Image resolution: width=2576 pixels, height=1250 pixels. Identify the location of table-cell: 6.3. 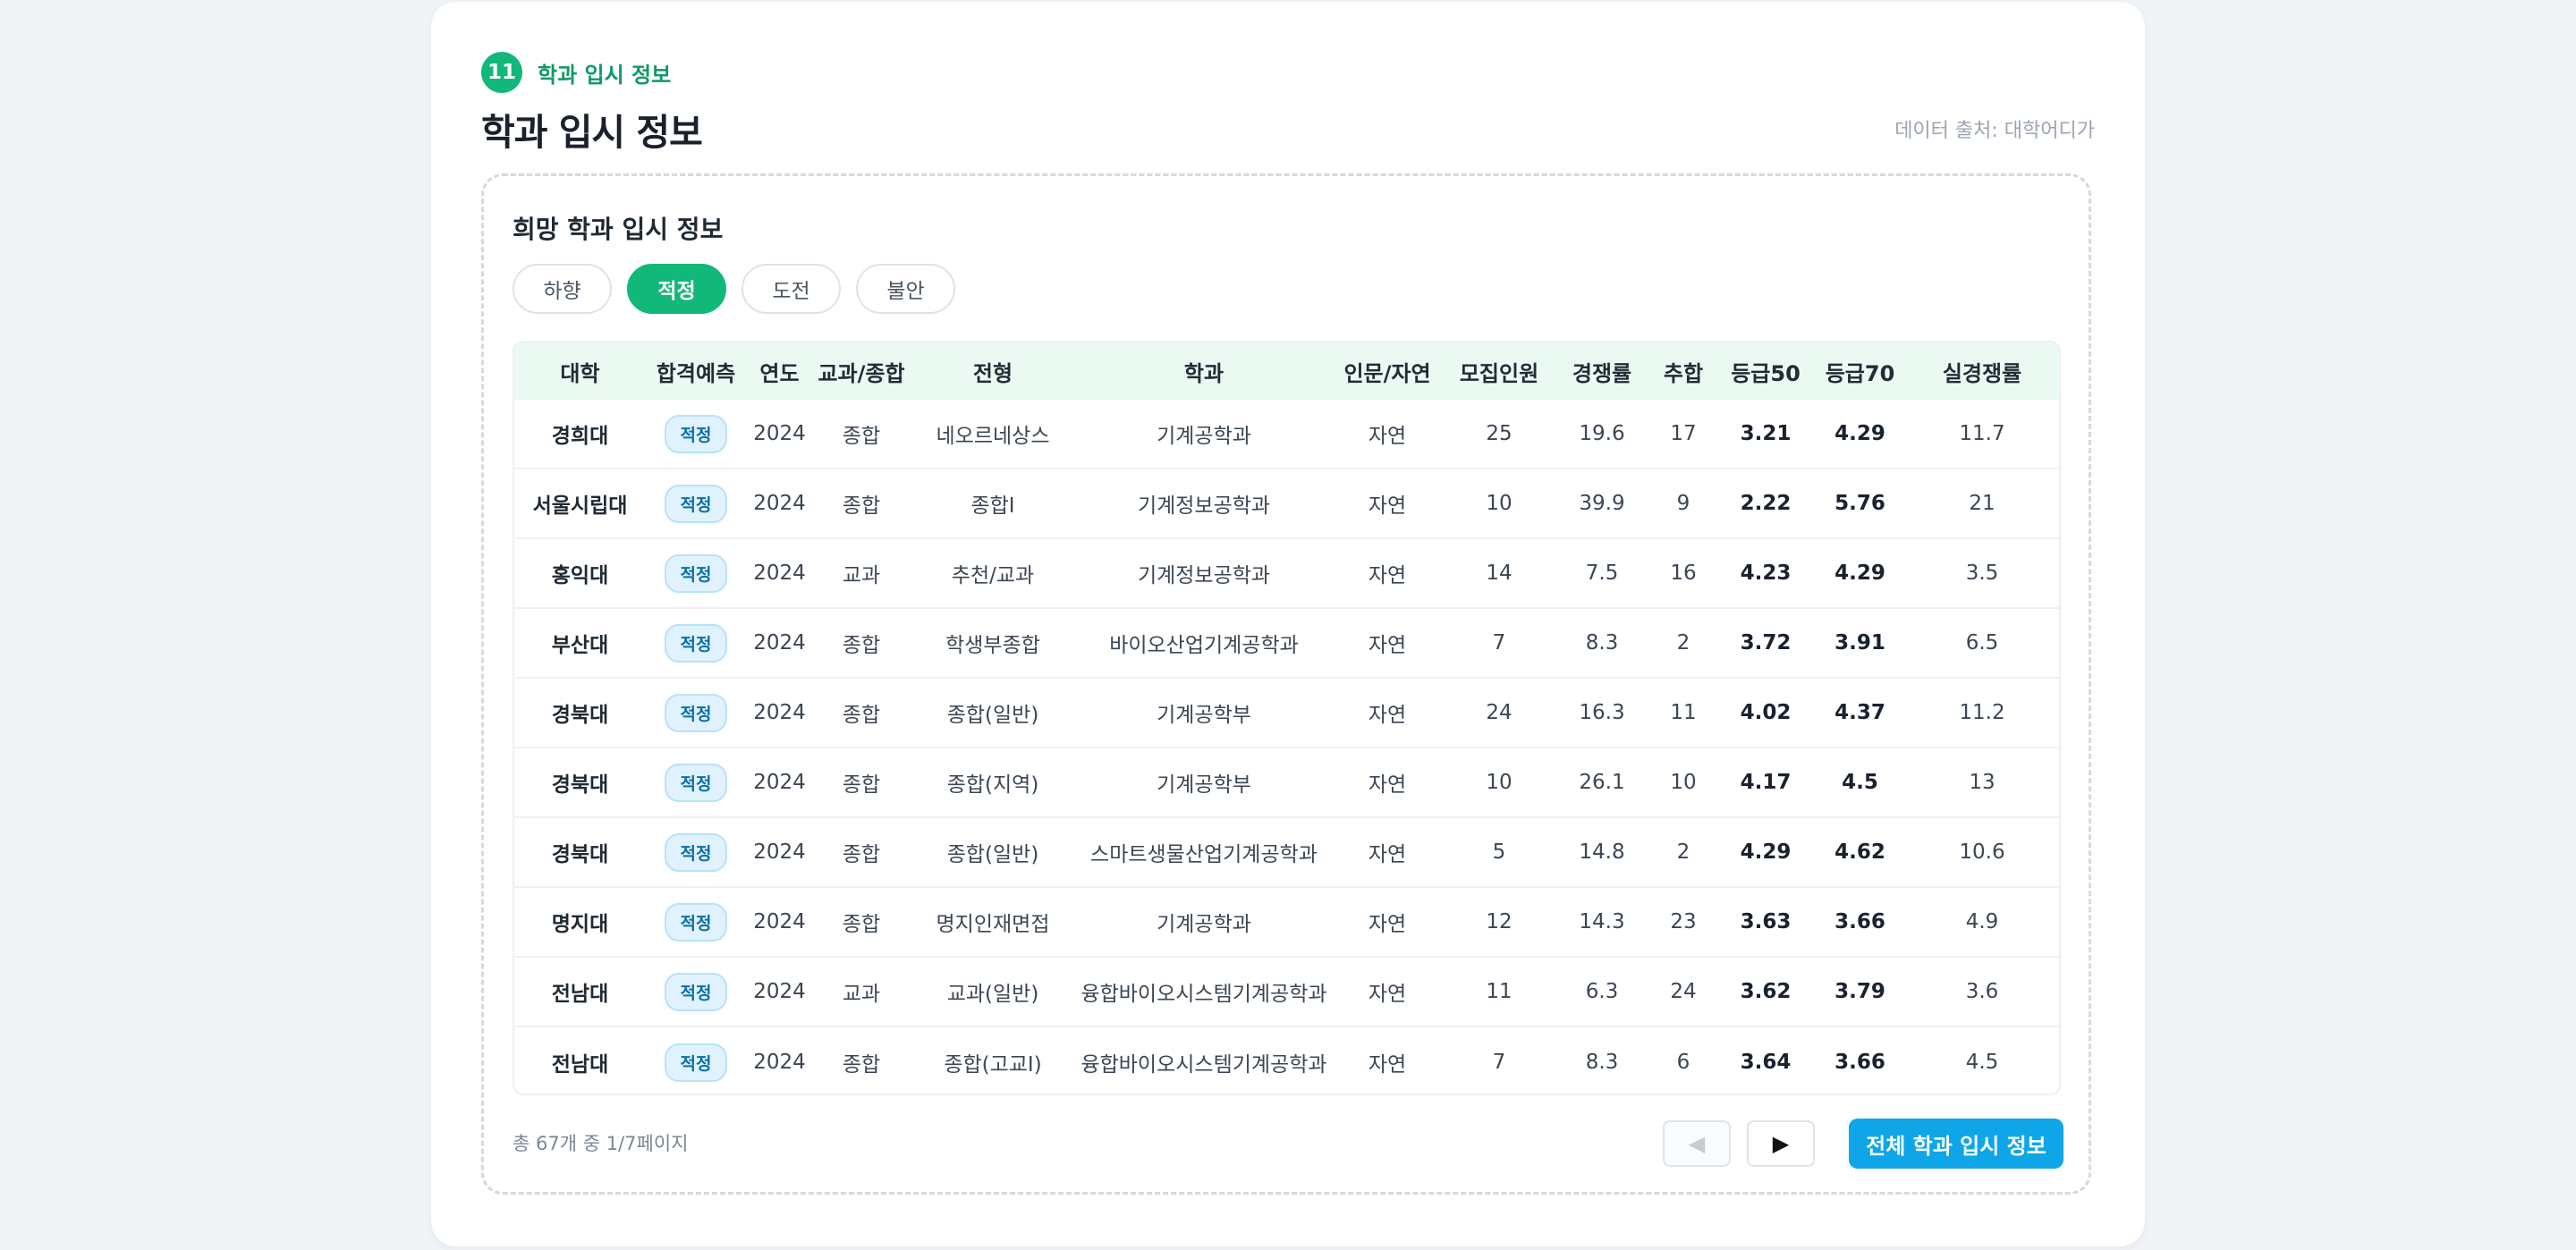
(1602, 992).